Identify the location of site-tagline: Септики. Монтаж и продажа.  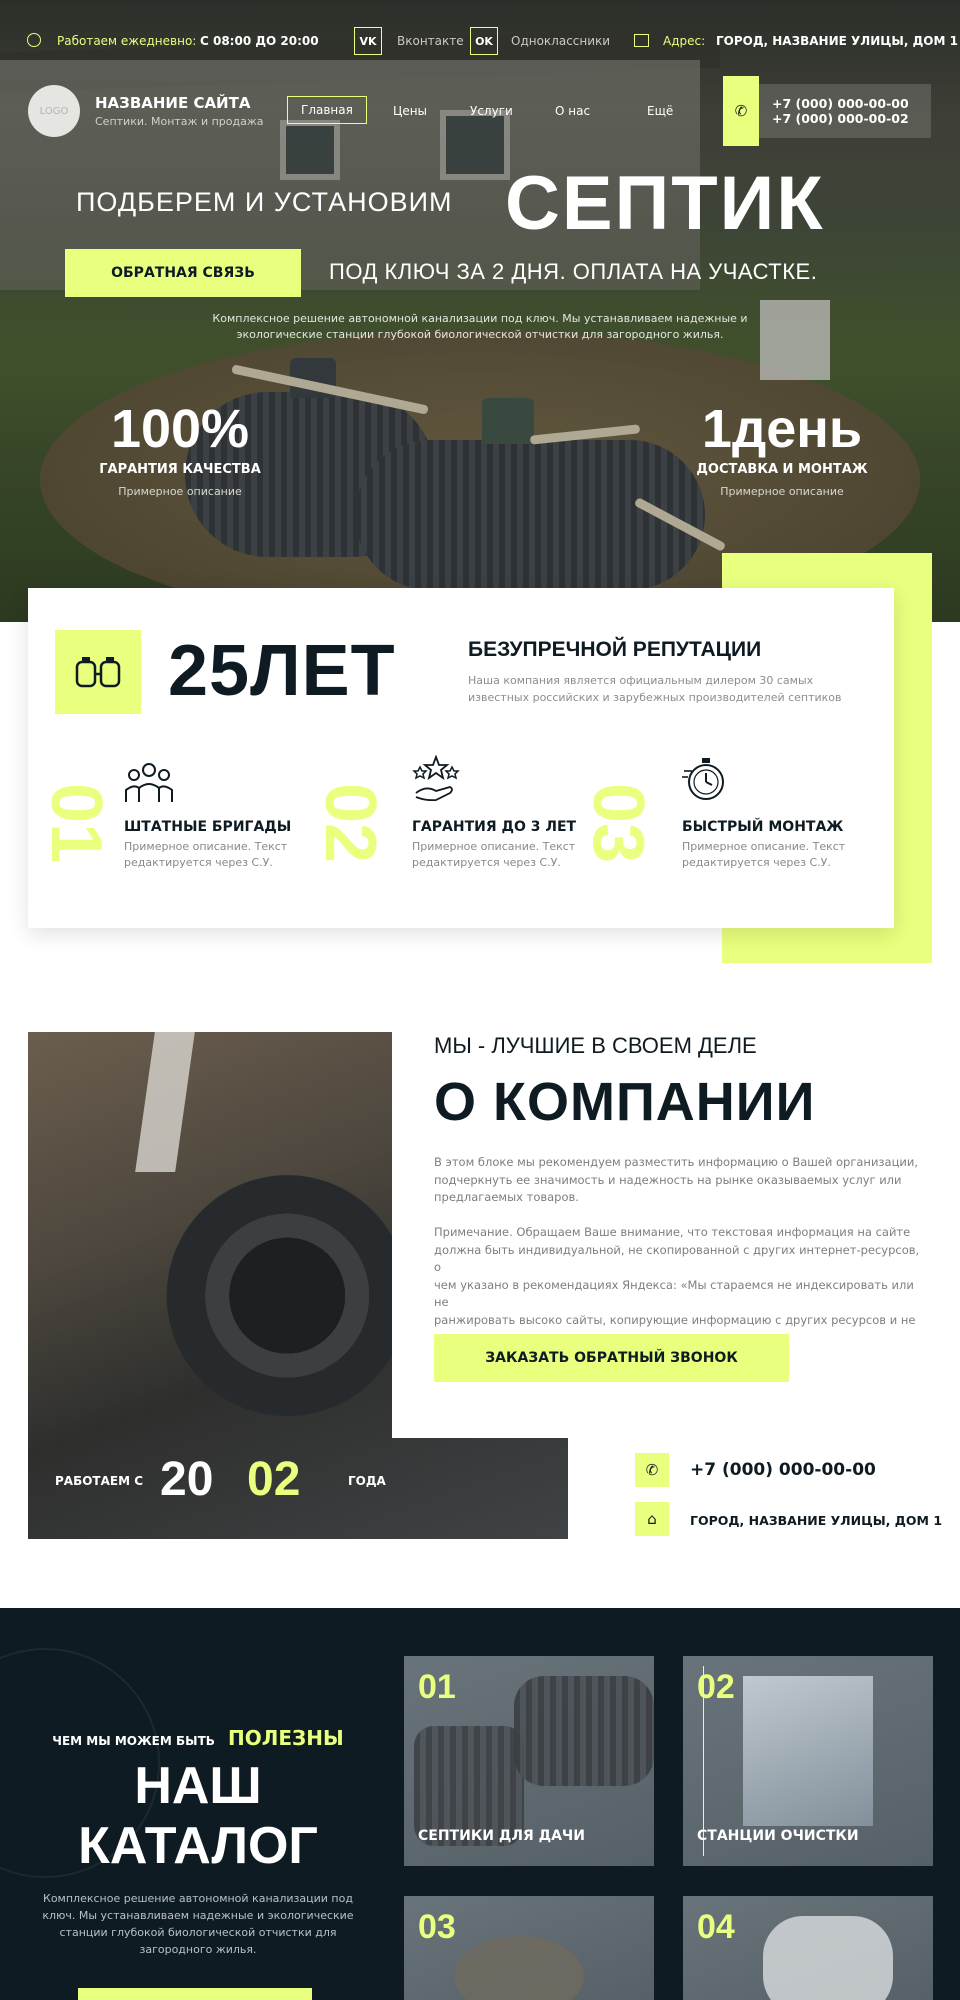
(179, 121).